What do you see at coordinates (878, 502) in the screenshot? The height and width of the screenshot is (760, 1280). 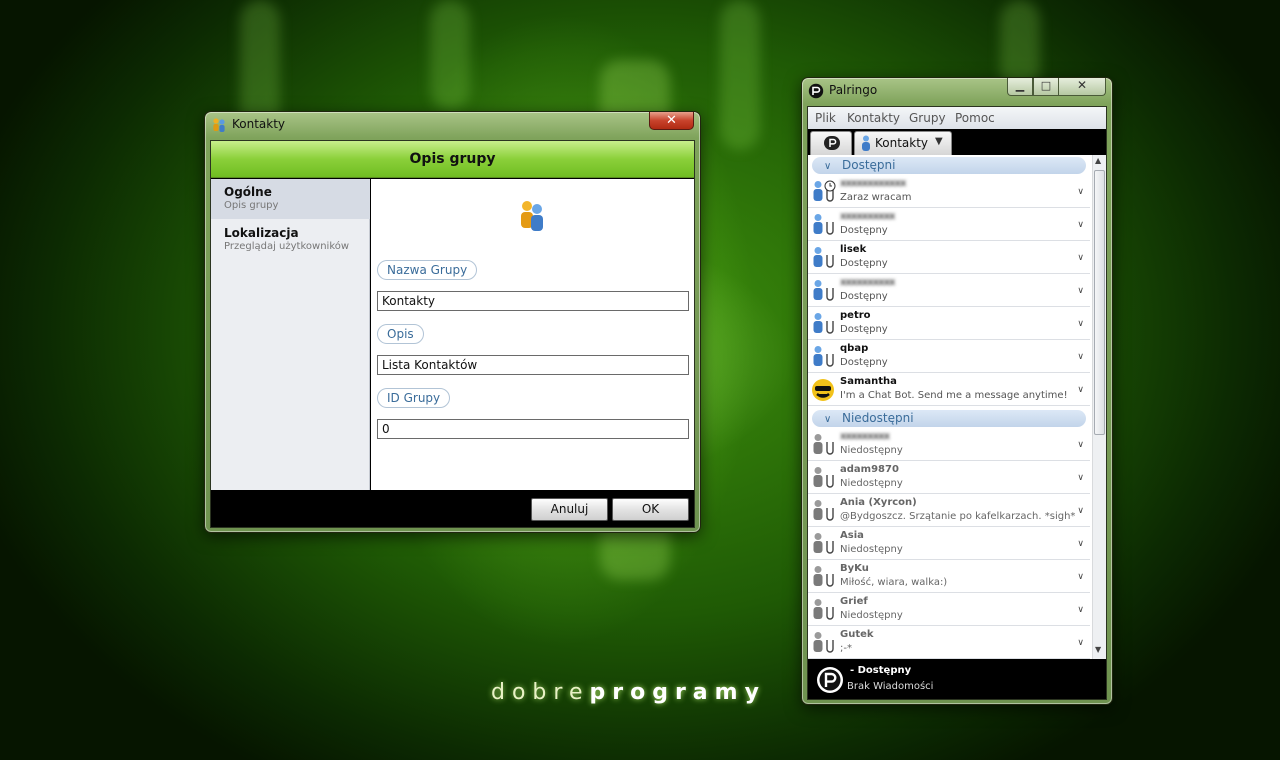 I see `contact-name: Ania (Xyrcon)` at bounding box center [878, 502].